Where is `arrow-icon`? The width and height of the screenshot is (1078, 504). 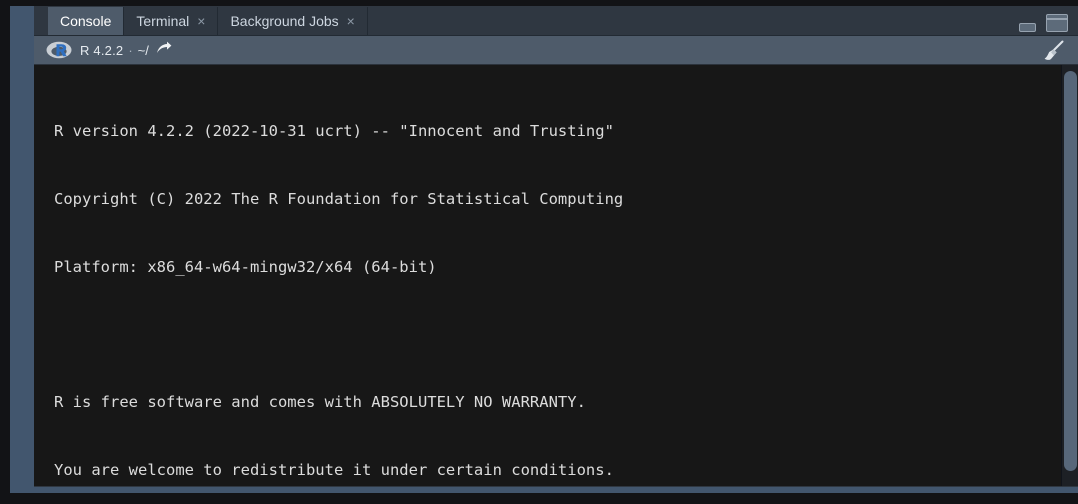 arrow-icon is located at coordinates (164, 50).